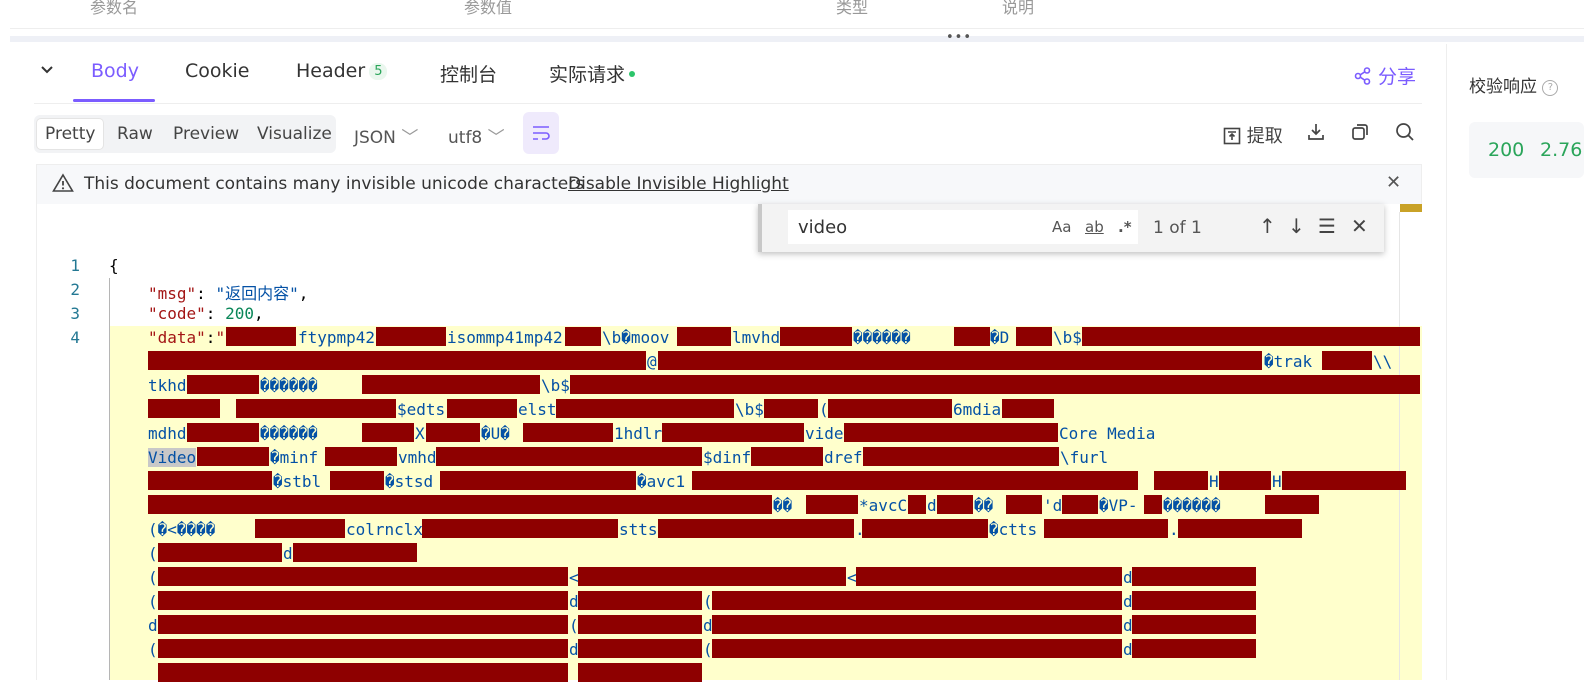  Describe the element at coordinates (1359, 226) in the screenshot. I see `close-find-icon: ✕` at that location.